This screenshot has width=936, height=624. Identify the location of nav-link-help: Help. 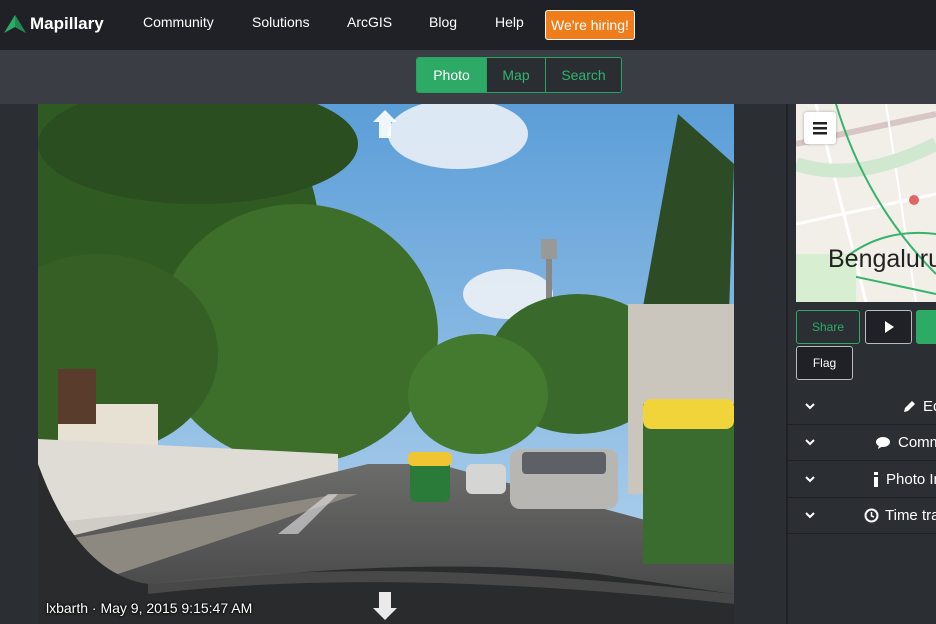
(509, 22).